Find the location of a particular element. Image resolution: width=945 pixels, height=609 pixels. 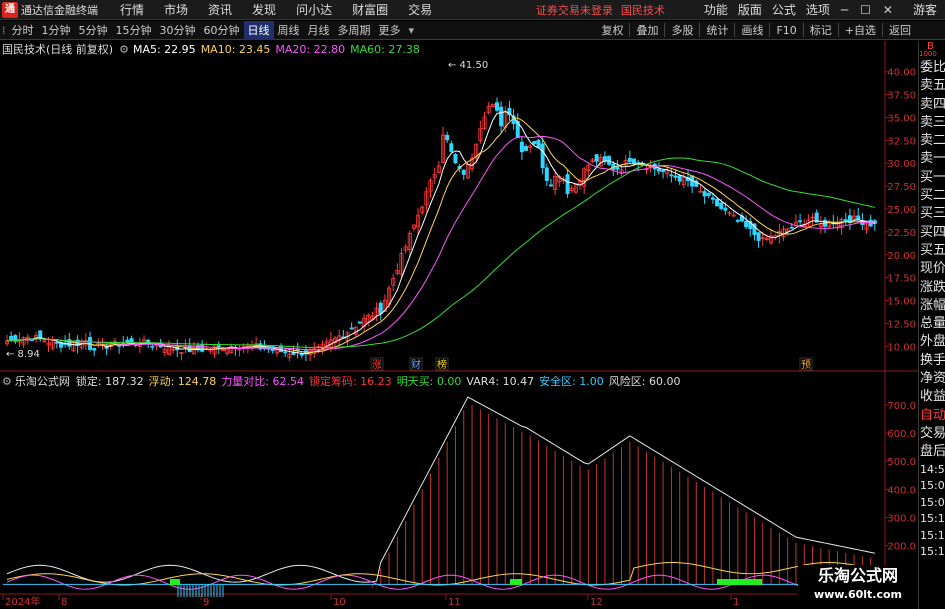

ma-legend-item: MA5: 22.95 is located at coordinates (164, 49).